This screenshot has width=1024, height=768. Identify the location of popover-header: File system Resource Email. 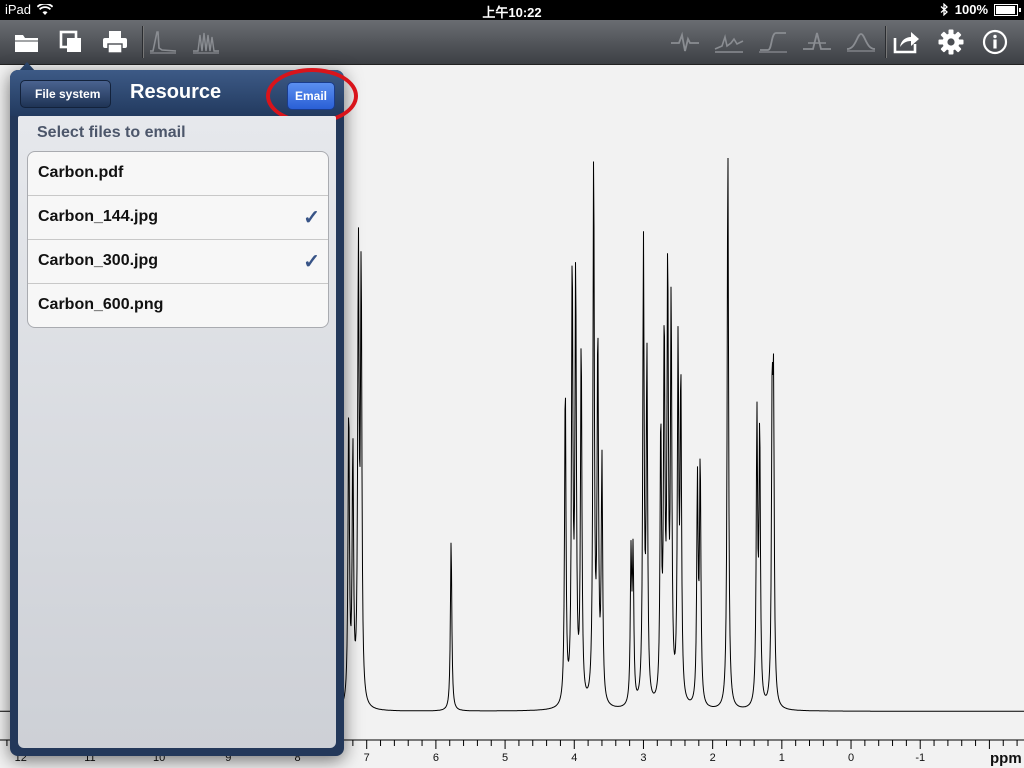
(184, 96).